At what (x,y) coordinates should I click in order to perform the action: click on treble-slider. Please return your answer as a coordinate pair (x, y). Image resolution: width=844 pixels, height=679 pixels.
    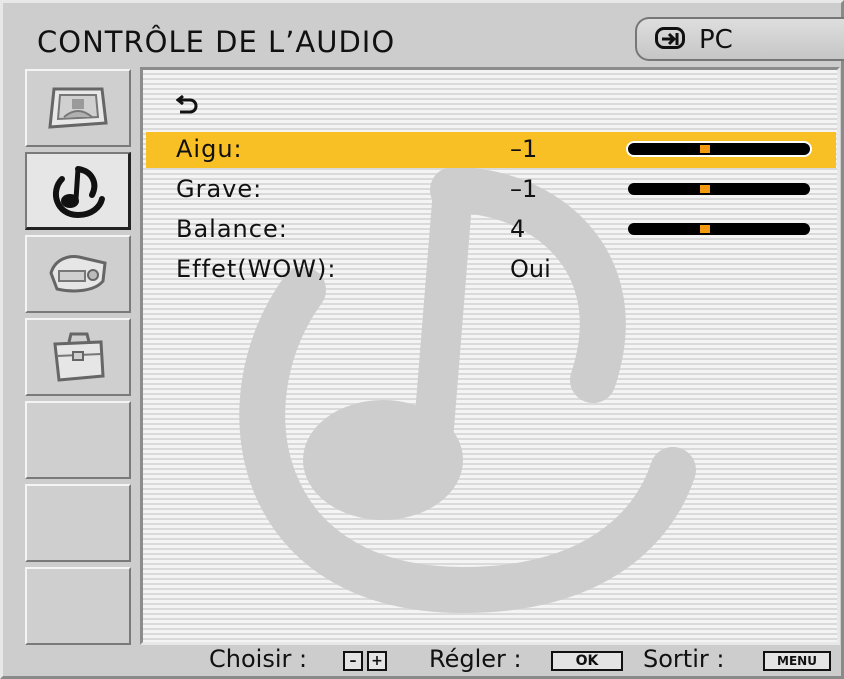
    Looking at the image, I should click on (719, 149).